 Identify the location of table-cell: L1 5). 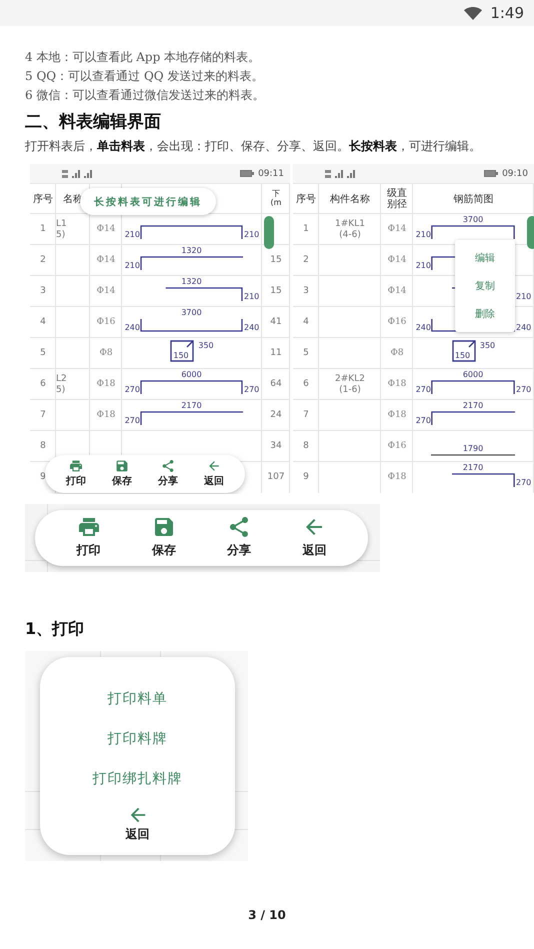
(61, 229).